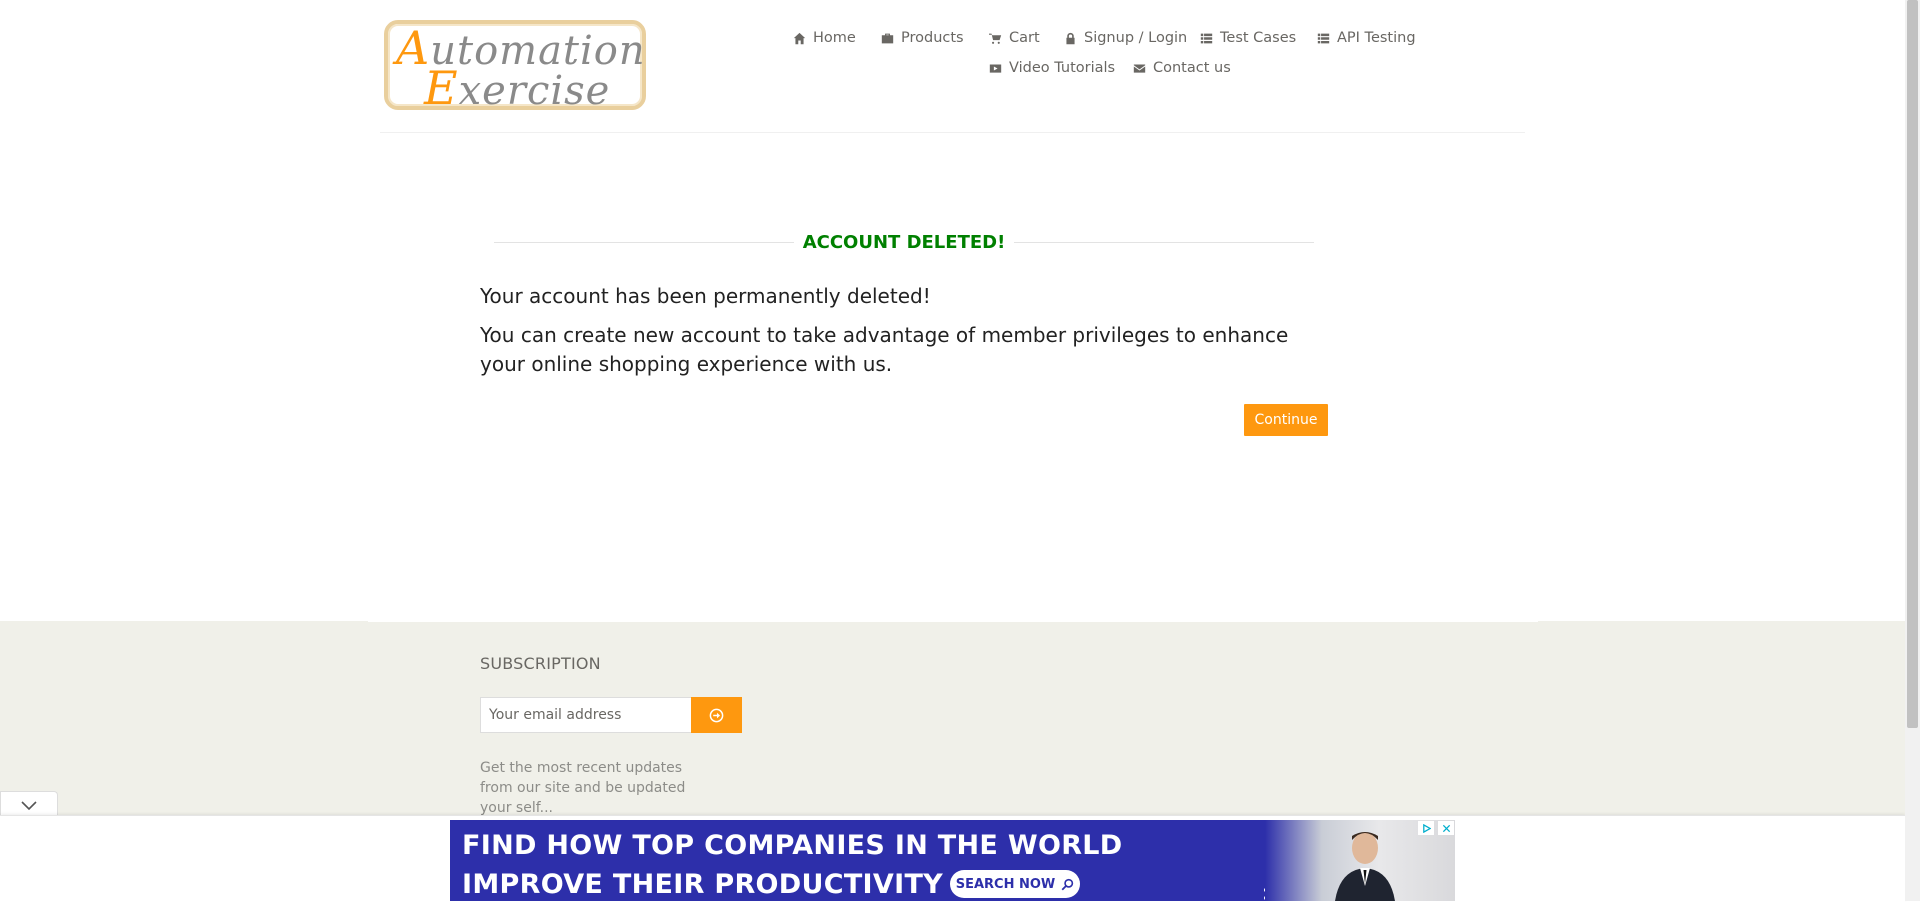  Describe the element at coordinates (932, 38) in the screenshot. I see `nav-products-label: Products` at that location.